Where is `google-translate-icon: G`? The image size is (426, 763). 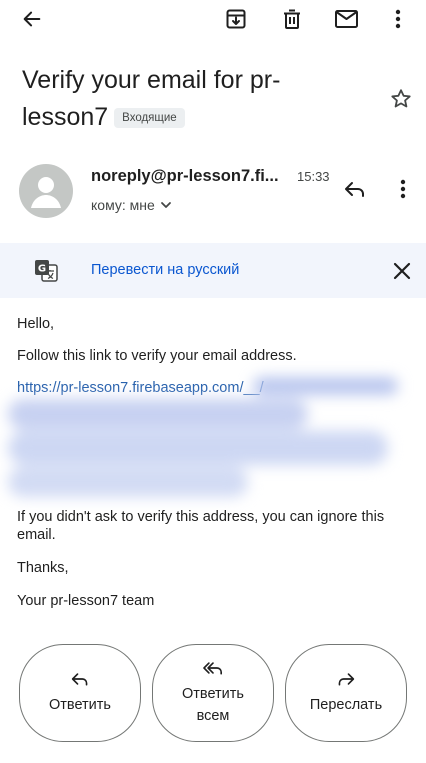
google-translate-icon: G is located at coordinates (46, 271).